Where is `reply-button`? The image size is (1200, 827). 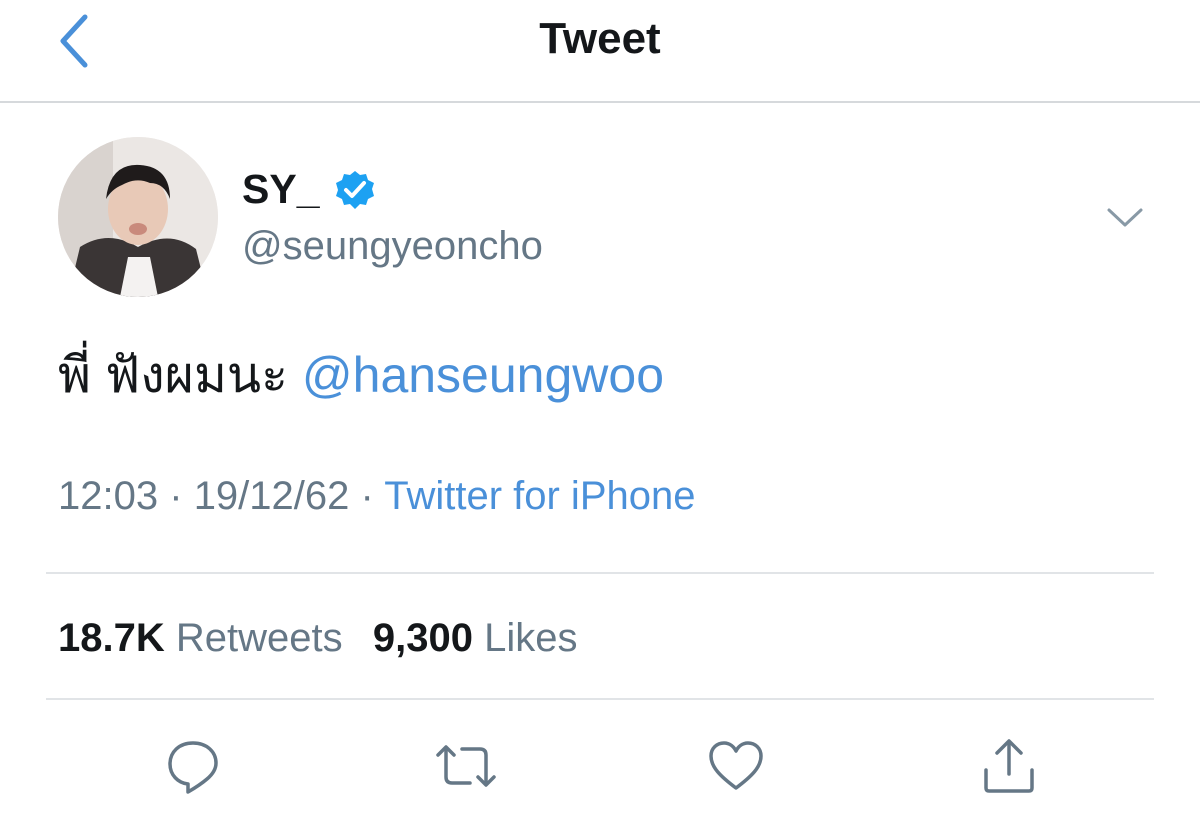
reply-button is located at coordinates (193, 766).